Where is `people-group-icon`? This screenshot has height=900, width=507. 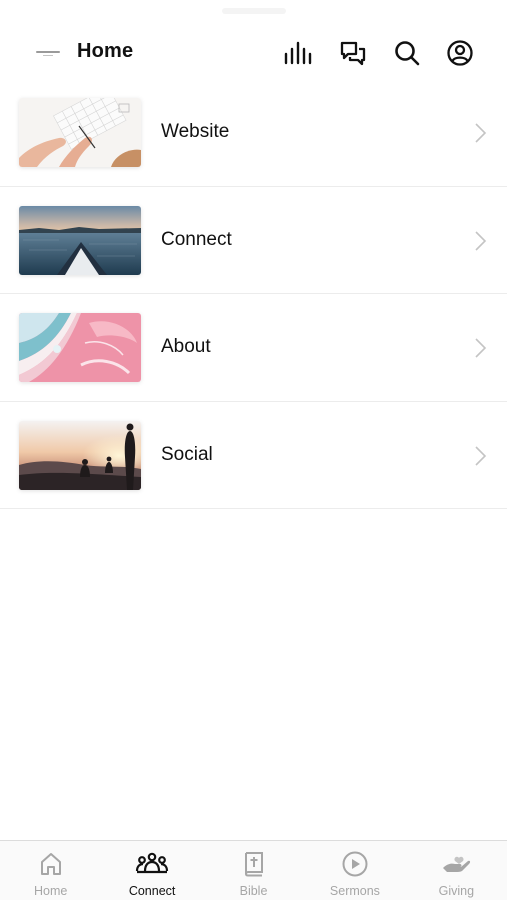 people-group-icon is located at coordinates (152, 864).